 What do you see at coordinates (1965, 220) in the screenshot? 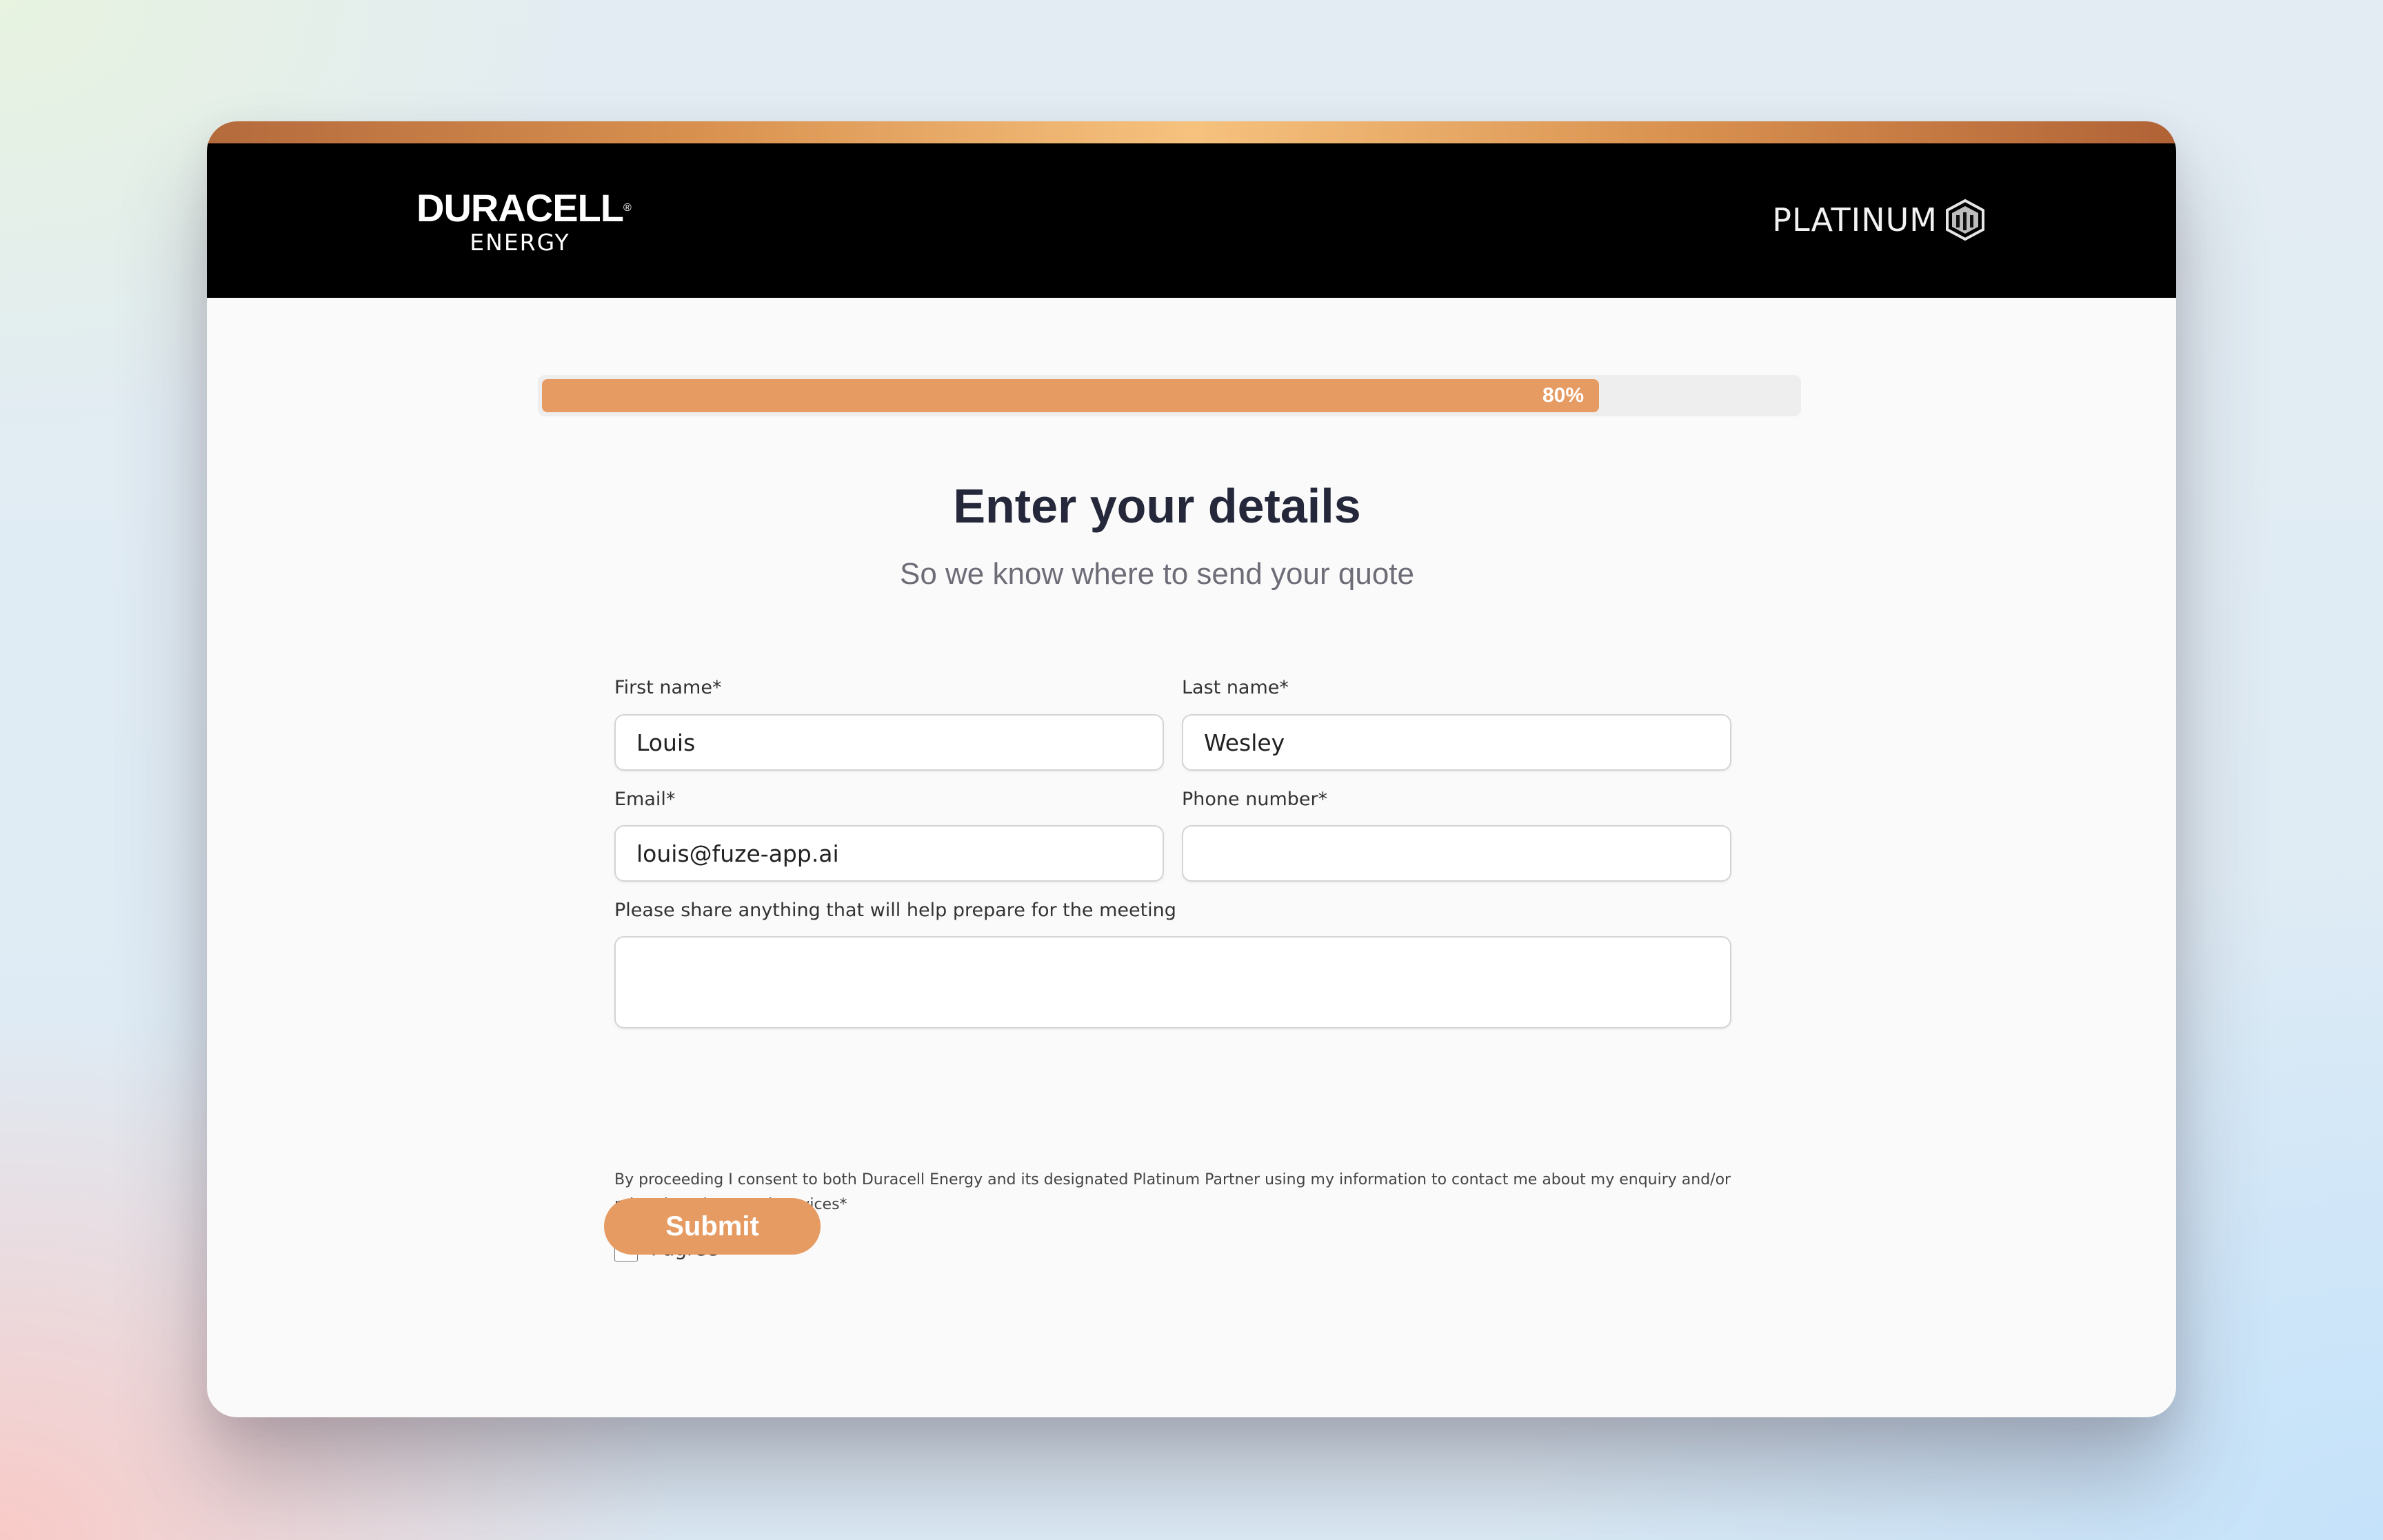
I see `platinum-cube-icon` at bounding box center [1965, 220].